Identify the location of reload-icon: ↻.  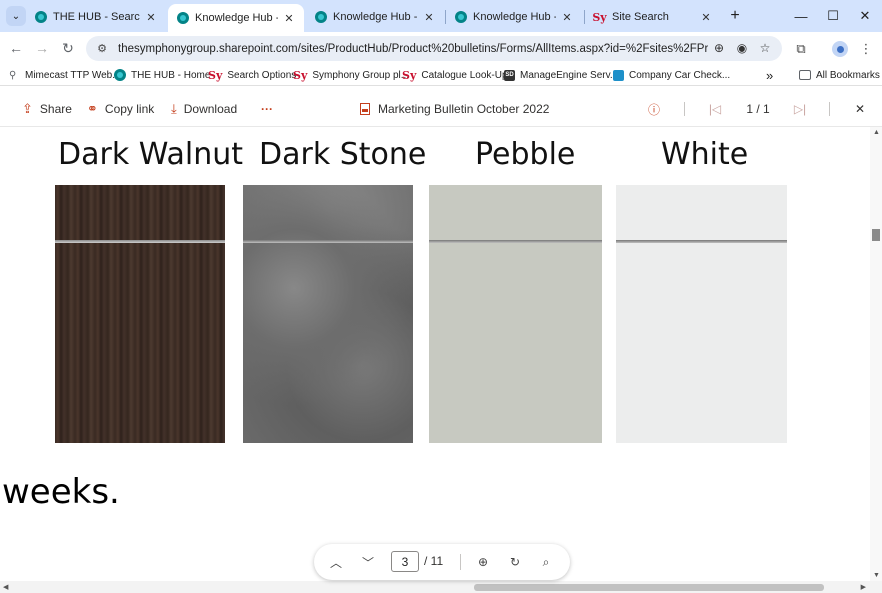
(68, 47).